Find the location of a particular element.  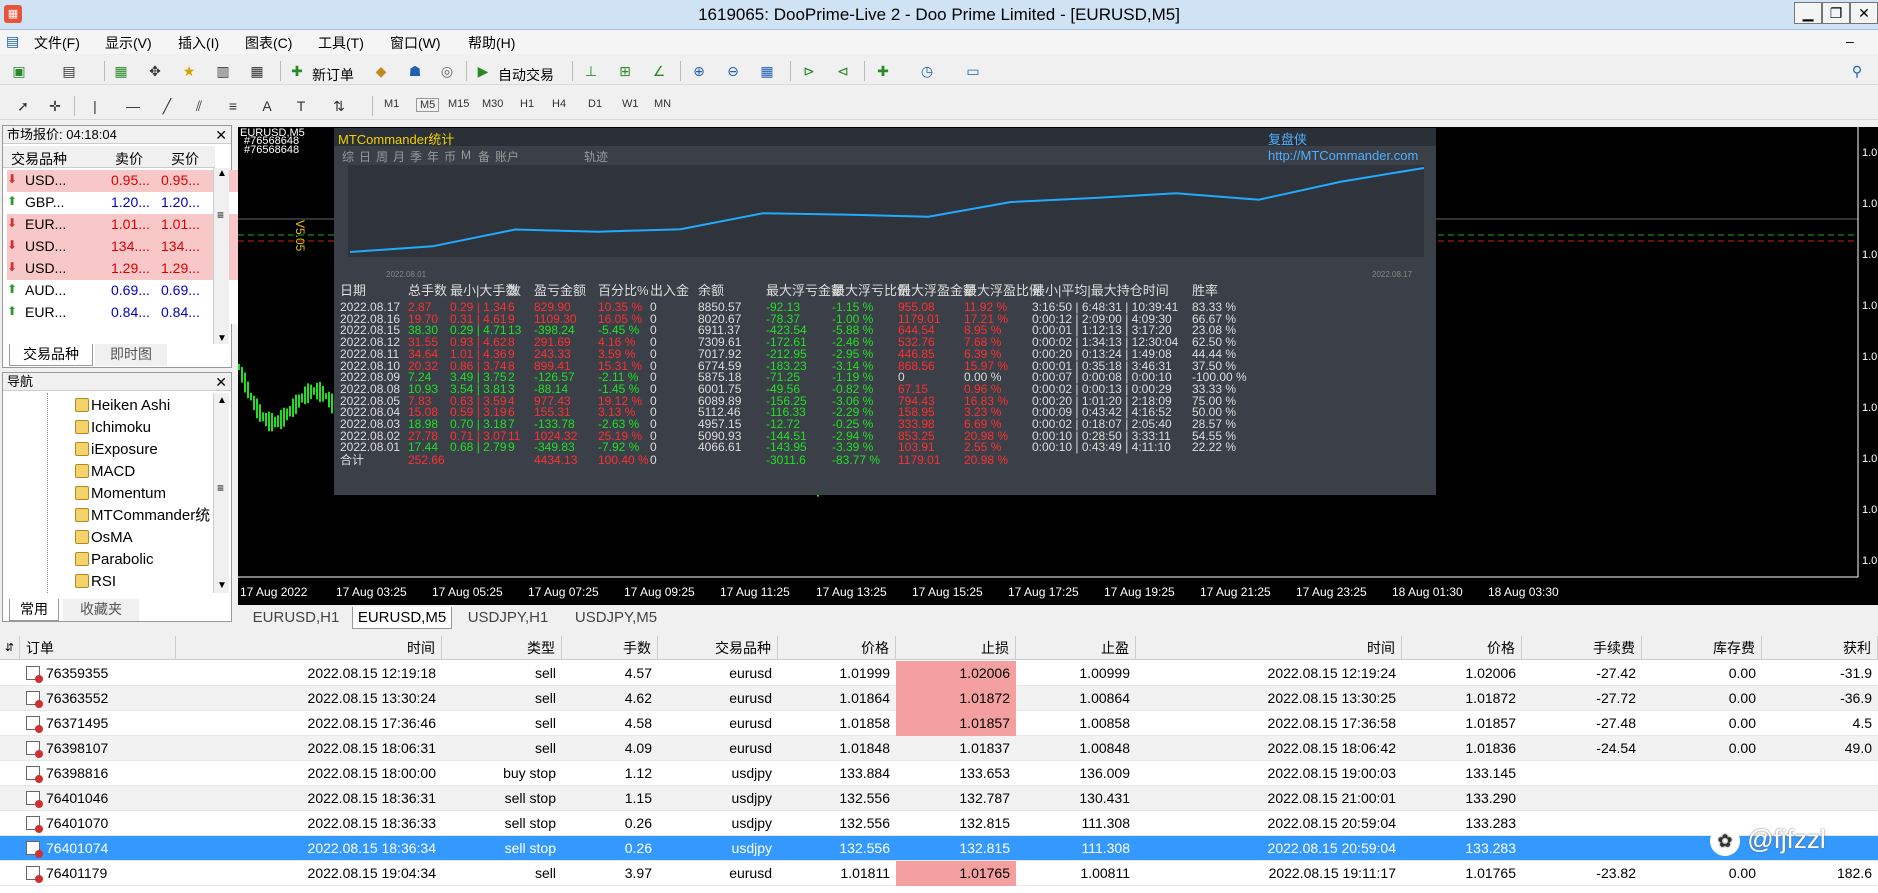

orders-col-header: 止盈 is located at coordinates (1076, 648).